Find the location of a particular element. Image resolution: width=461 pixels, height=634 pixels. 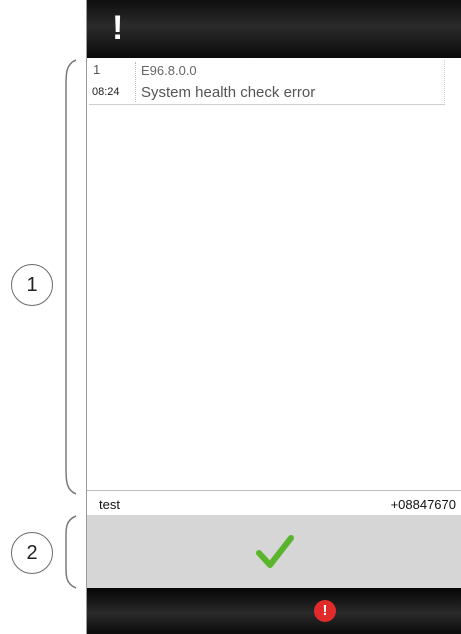

callout-1: 1 is located at coordinates (32, 285).